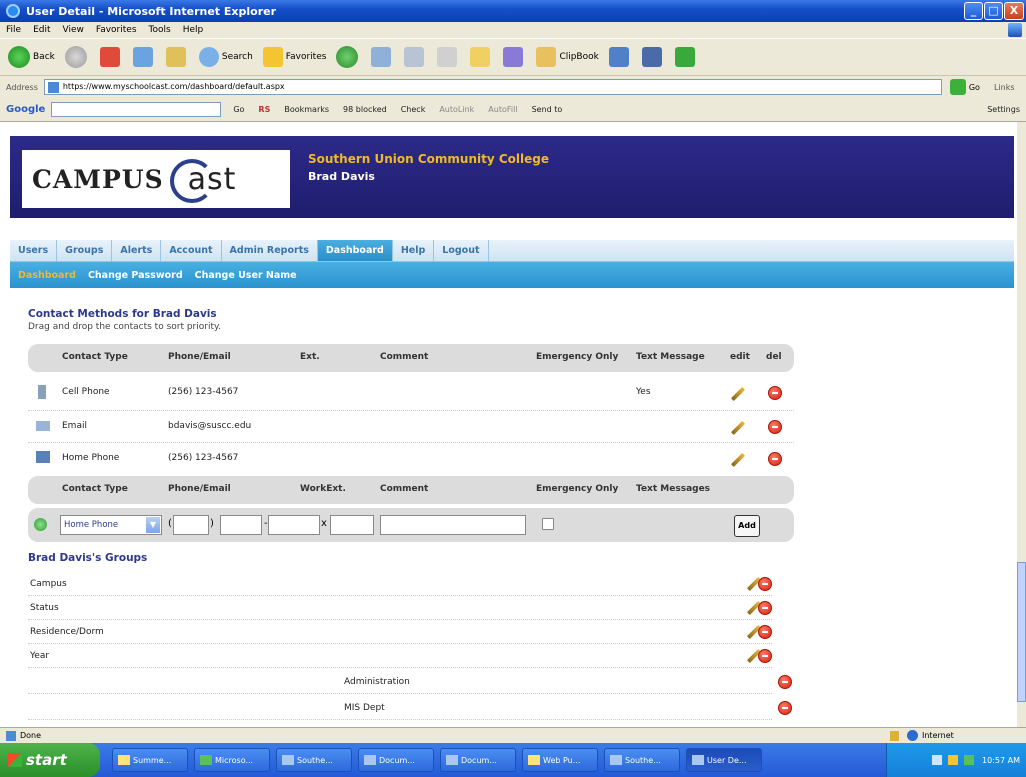  What do you see at coordinates (567, 57) in the screenshot?
I see `clipbook-button: ClipBook` at bounding box center [567, 57].